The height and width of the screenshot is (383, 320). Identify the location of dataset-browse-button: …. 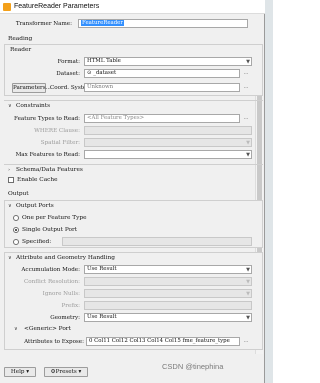
(246, 73).